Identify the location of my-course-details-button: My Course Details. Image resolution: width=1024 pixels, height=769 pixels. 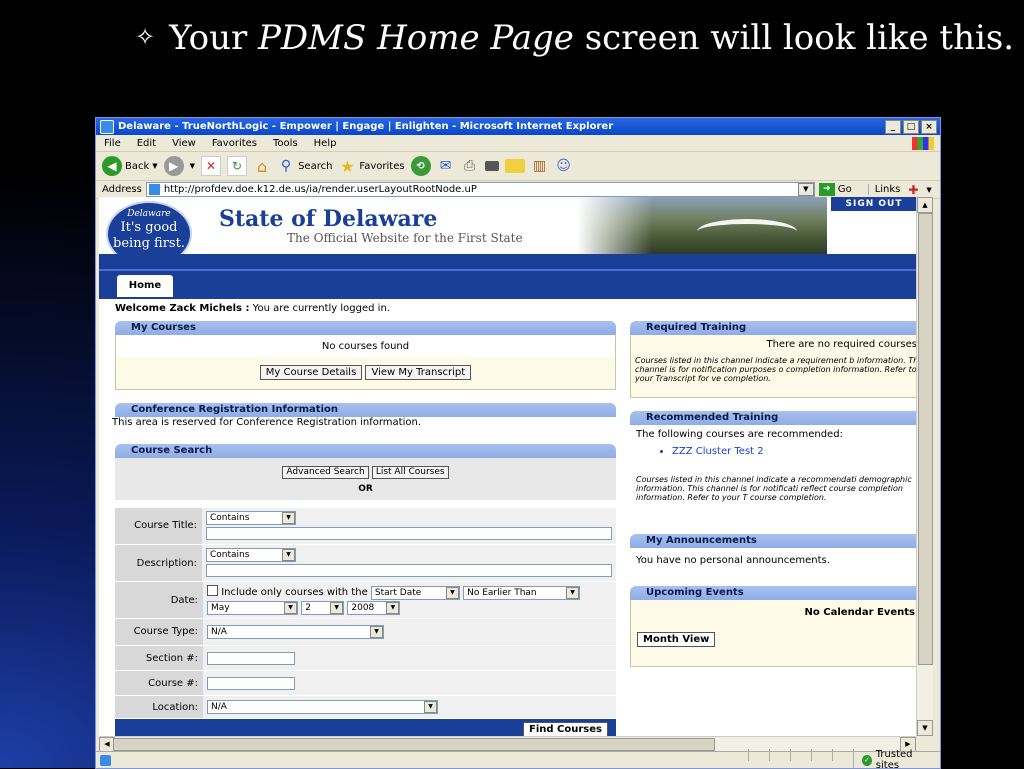
(311, 372).